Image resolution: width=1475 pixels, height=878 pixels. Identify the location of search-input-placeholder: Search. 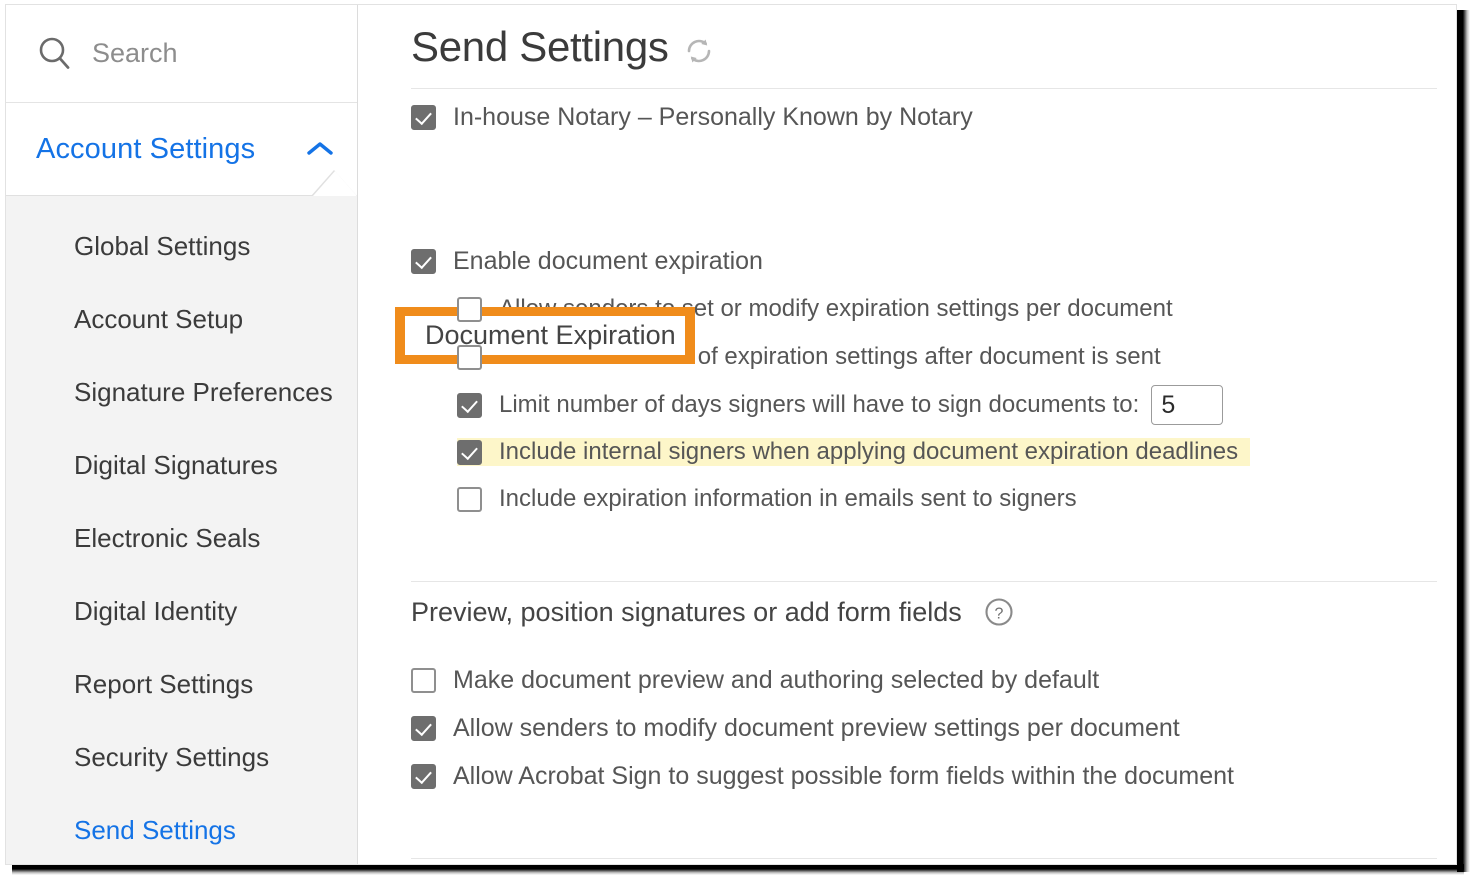
(135, 53).